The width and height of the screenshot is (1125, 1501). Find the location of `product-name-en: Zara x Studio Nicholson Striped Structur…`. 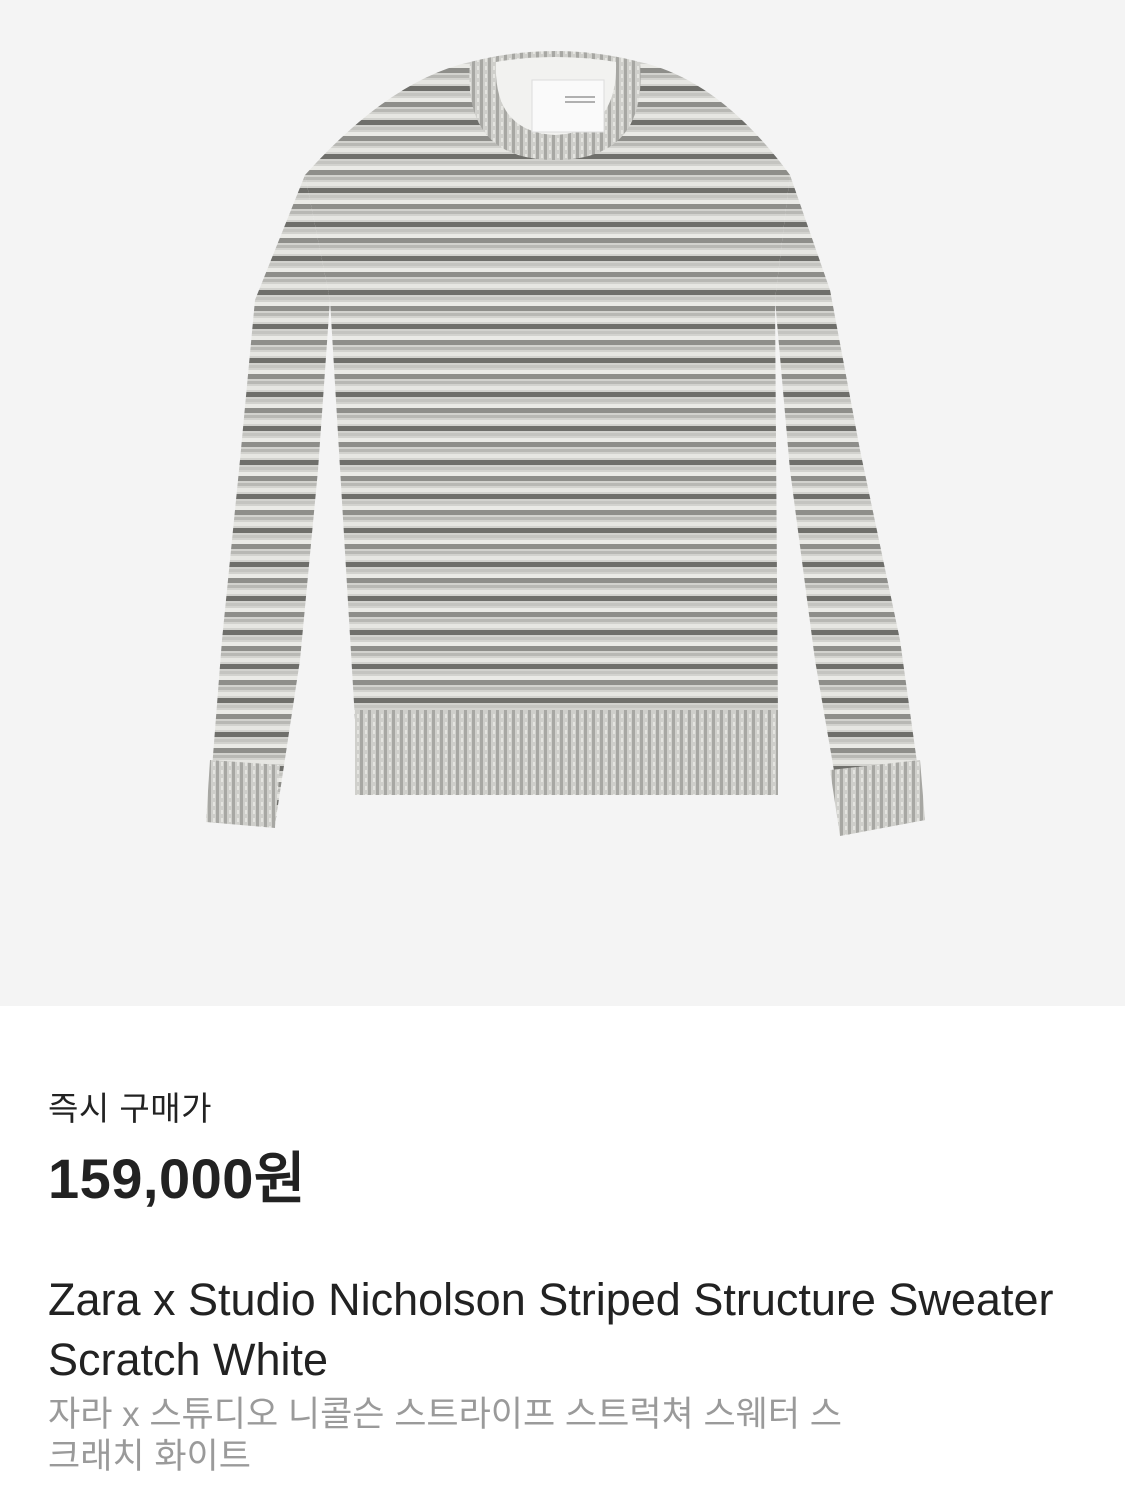

product-name-en: Zara x Studio Nicholson Striped Structur… is located at coordinates (568, 1330).